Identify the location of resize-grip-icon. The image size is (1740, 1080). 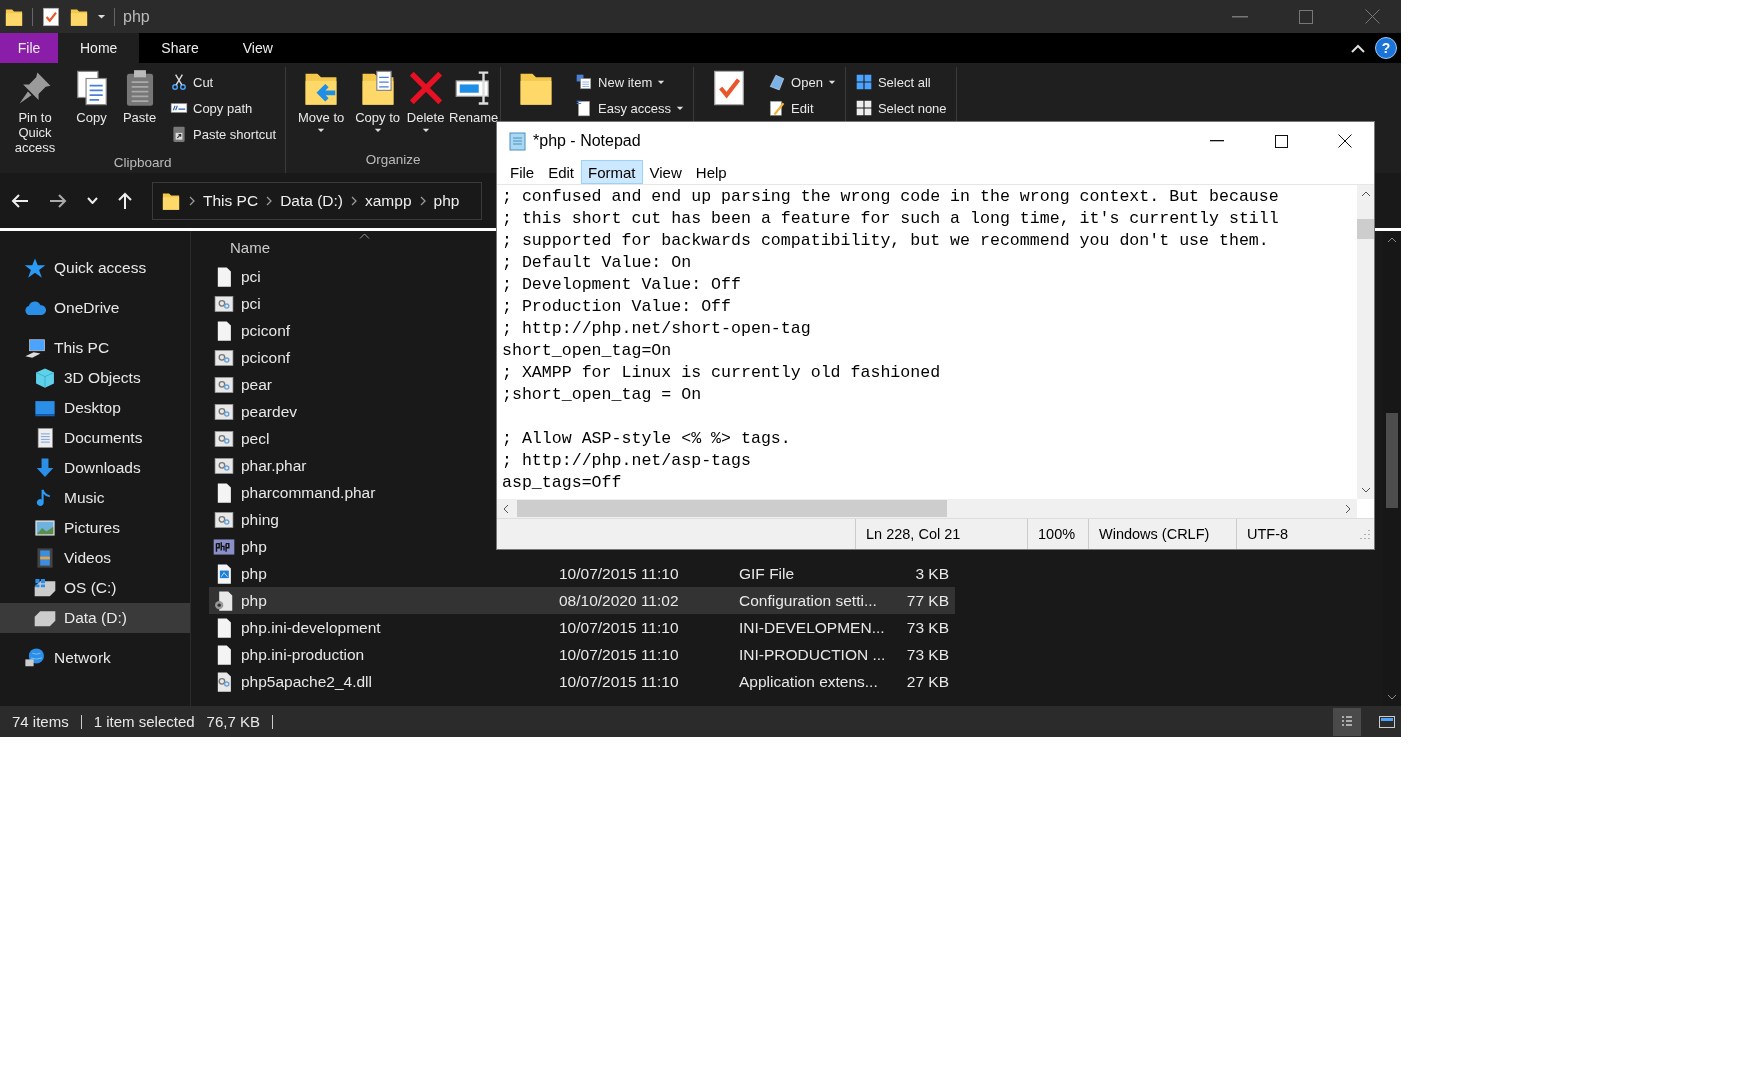
(1365, 534).